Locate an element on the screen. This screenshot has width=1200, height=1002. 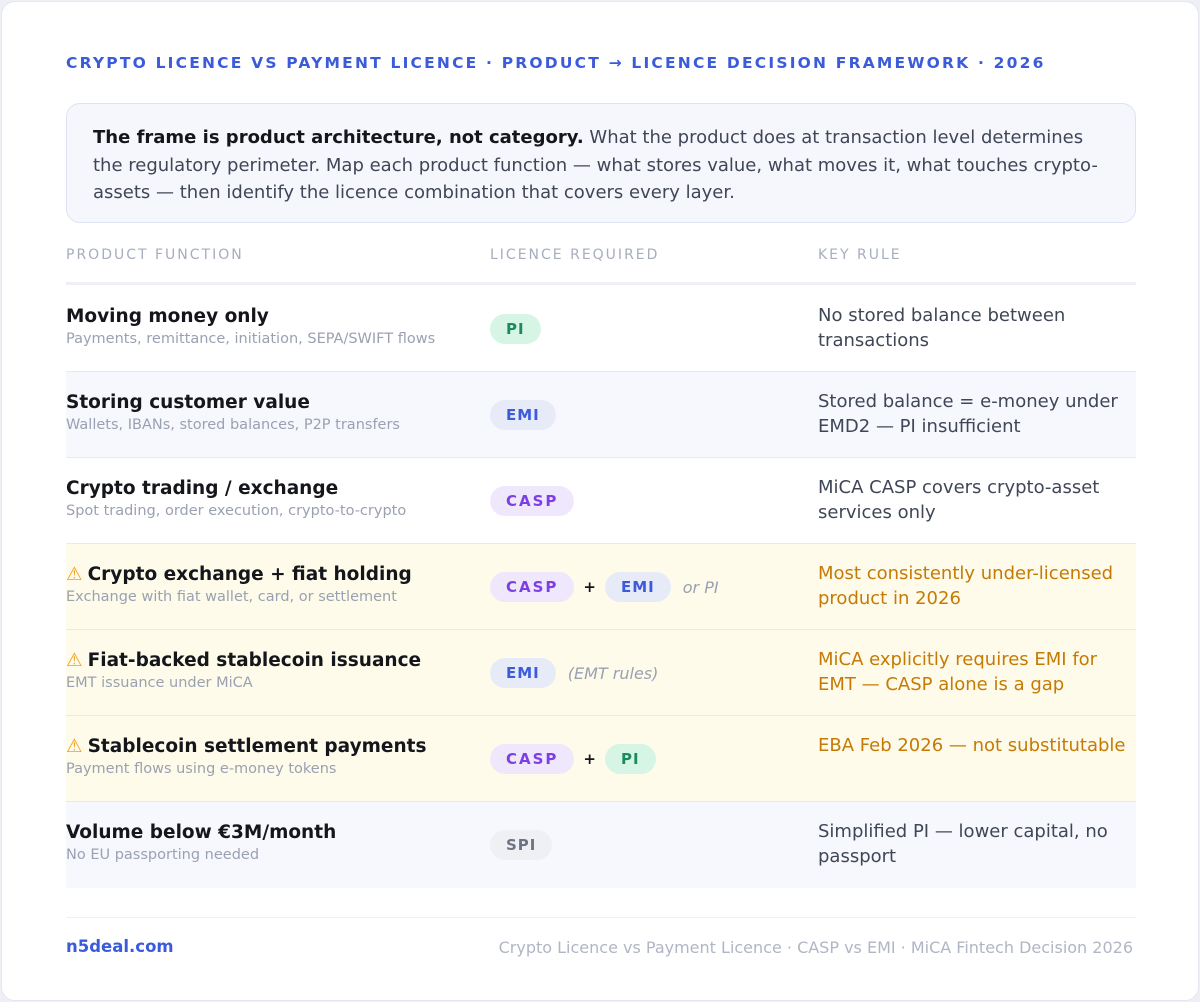
product-function-title-text: Stablecoin settlement payments is located at coordinates (257, 746).